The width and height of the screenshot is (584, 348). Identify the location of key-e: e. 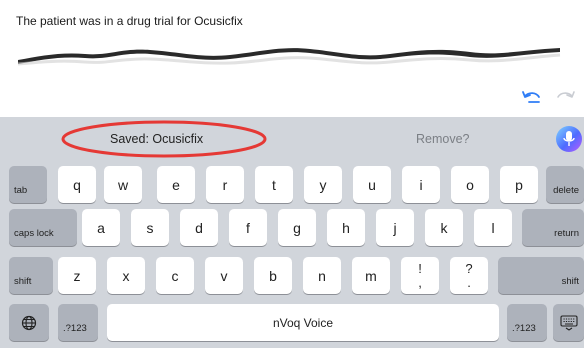
(176, 184).